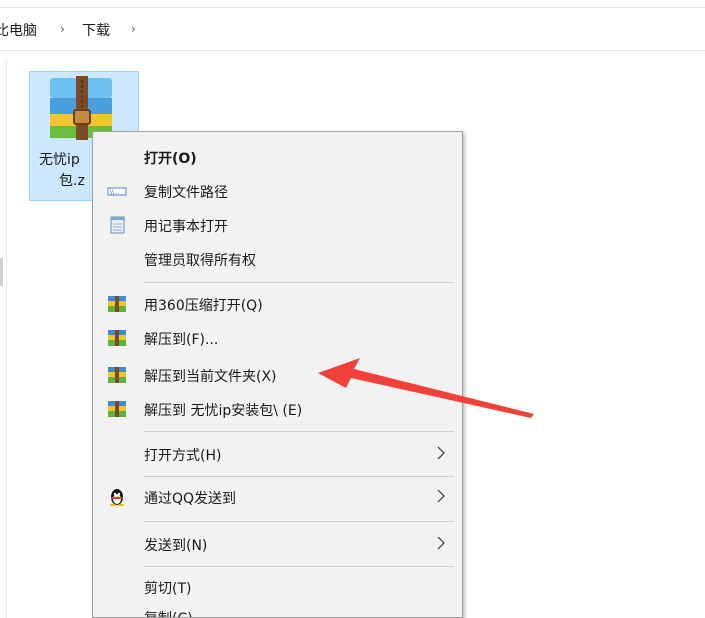 This screenshot has height=618, width=705. What do you see at coordinates (3, 338) in the screenshot?
I see `navigation-pane-edge` at bounding box center [3, 338].